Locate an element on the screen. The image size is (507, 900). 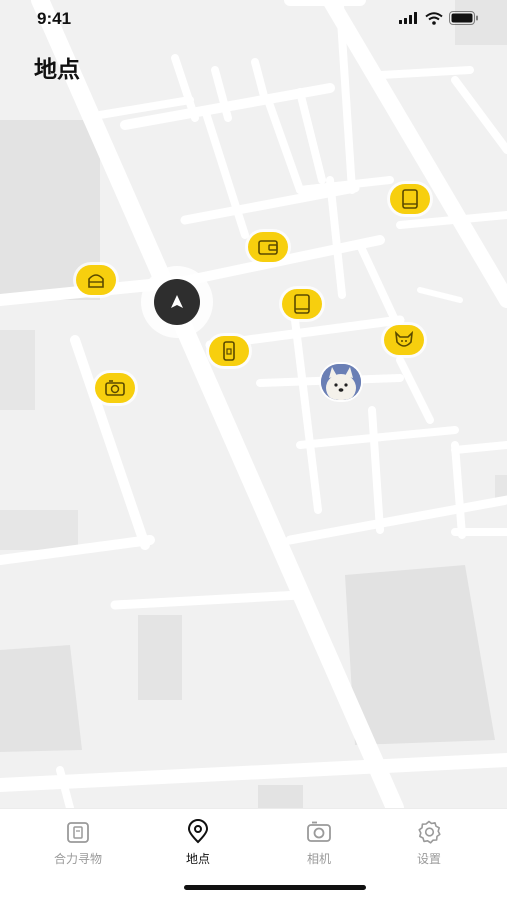
tab-location: 地点 is located at coordinates (198, 842).